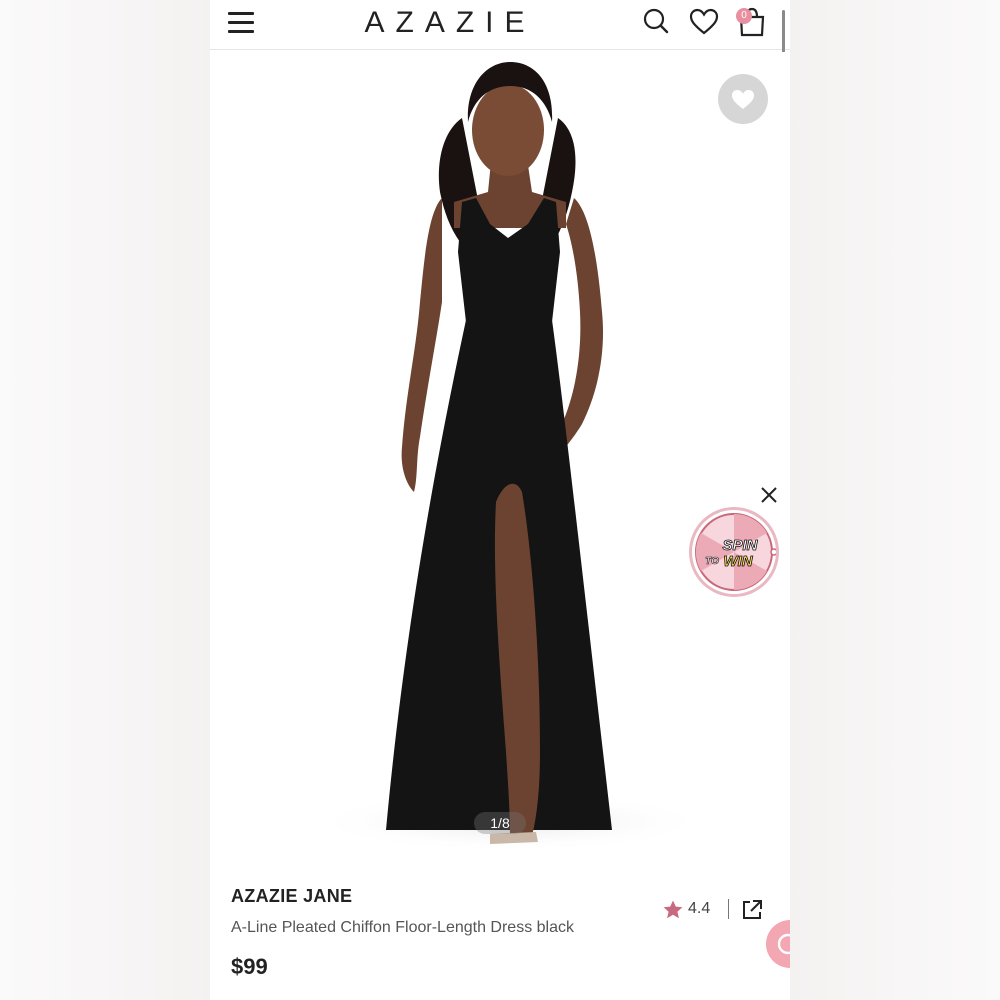 This screenshot has height=1000, width=1000. Describe the element at coordinates (450, 23) in the screenshot. I see `site-logo: AZAZIE` at that location.